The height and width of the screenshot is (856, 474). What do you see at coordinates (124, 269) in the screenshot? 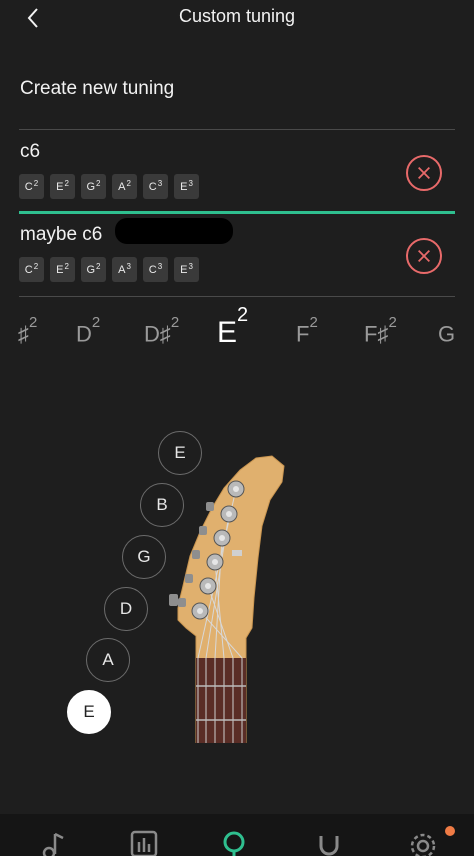
I see `note-chip: A3` at bounding box center [124, 269].